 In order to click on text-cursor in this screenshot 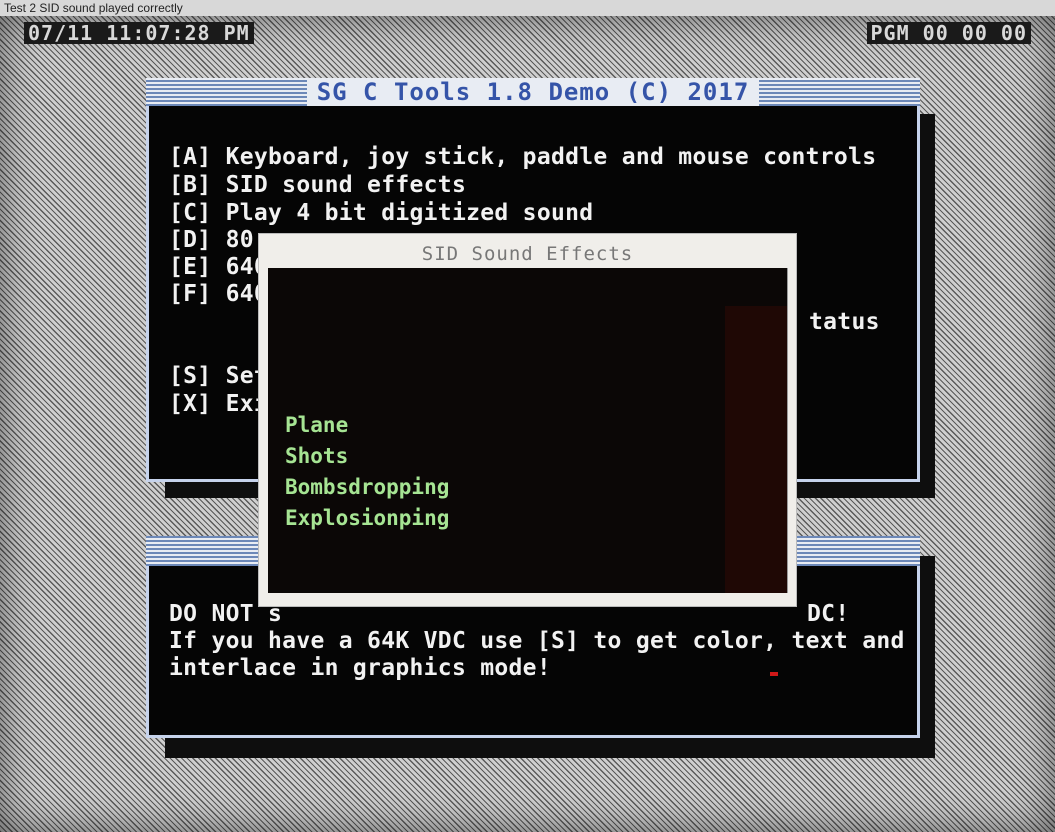, I will do `click(774, 674)`.